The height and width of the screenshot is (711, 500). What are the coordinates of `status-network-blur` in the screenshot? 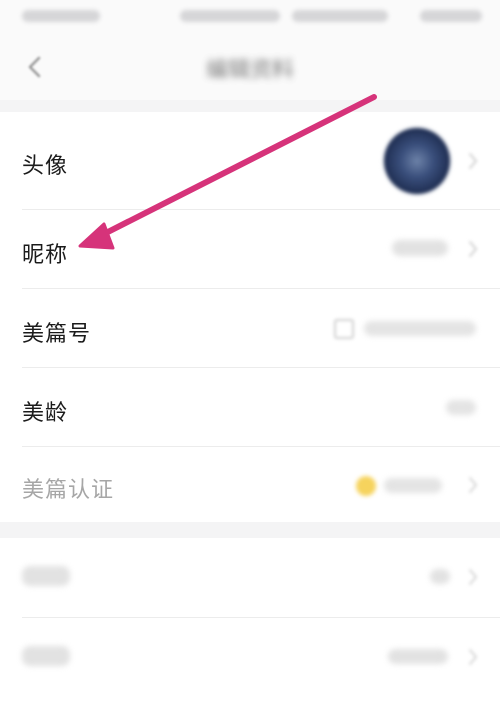 It's located at (230, 16).